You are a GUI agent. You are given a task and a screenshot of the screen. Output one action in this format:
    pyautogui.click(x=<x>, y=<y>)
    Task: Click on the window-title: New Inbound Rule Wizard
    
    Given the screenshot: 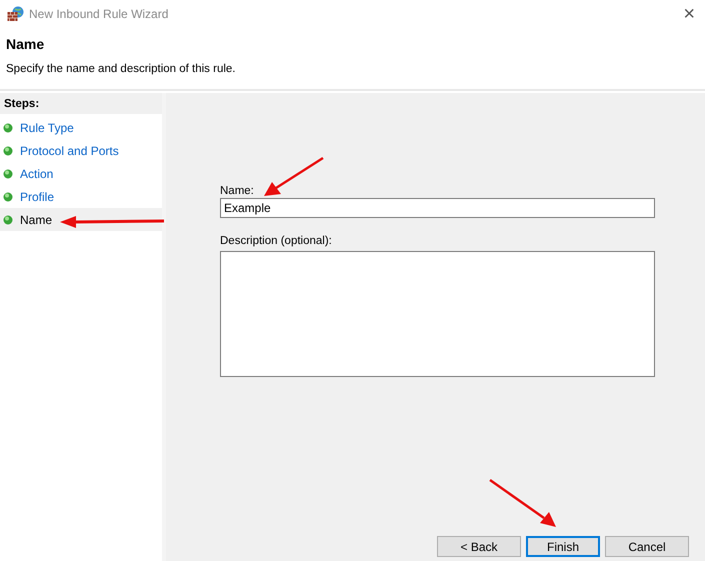 What is the action you would take?
    pyautogui.click(x=98, y=14)
    